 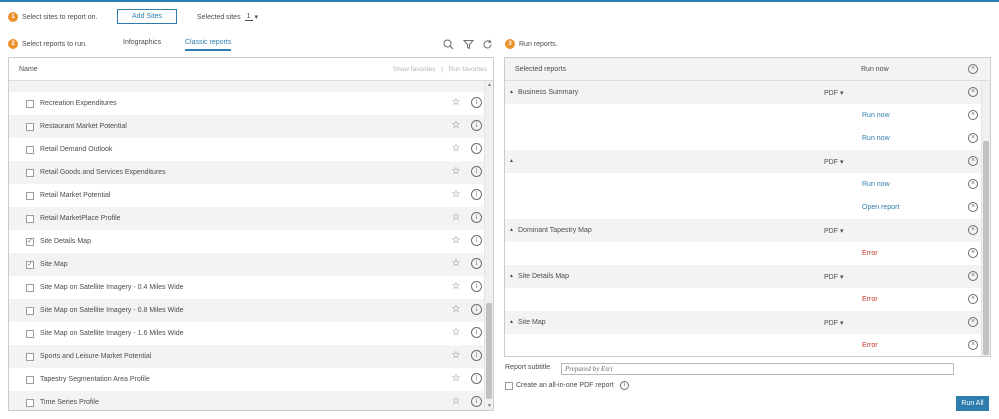 I want to click on scroll-down-icon: ▼, so click(x=489, y=406).